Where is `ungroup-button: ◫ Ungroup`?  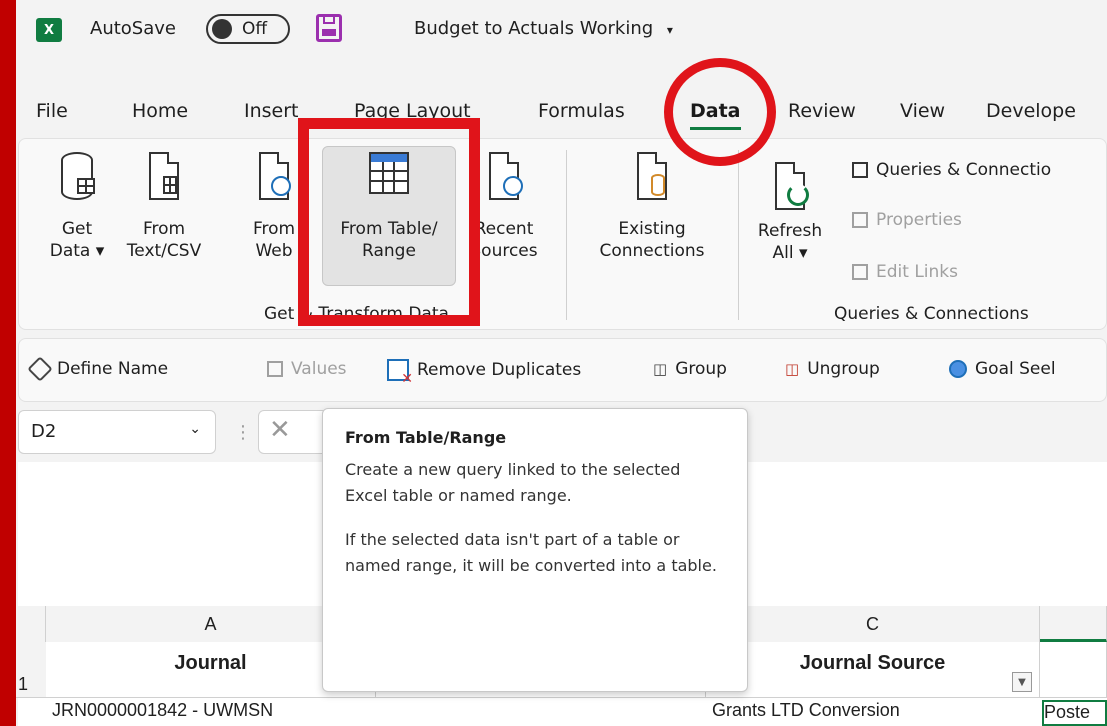
ungroup-button: ◫ Ungroup is located at coordinates (832, 369).